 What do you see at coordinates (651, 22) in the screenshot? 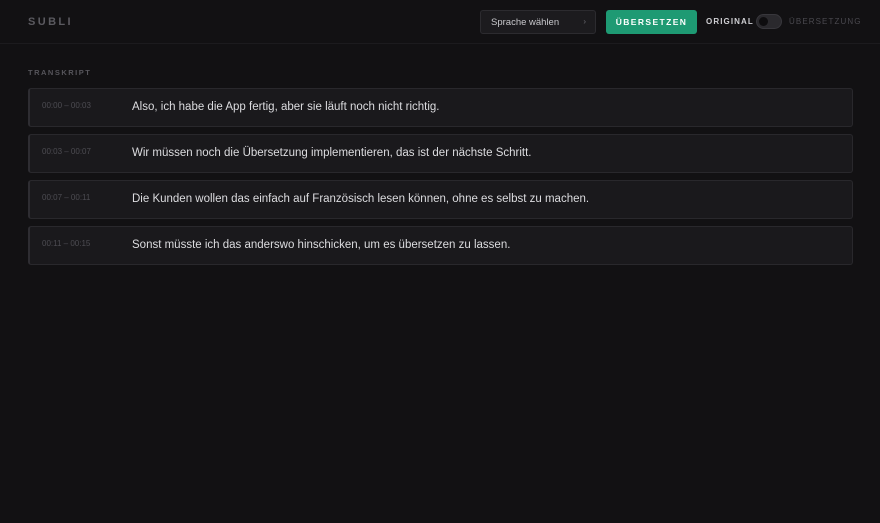
I see `translate-button: ÜBERSETZEN` at bounding box center [651, 22].